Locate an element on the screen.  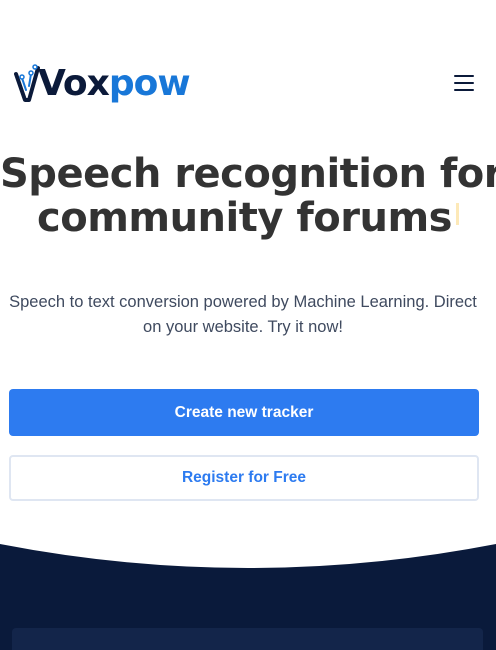
create-new-tracker-button: Create new tracker is located at coordinates (244, 412).